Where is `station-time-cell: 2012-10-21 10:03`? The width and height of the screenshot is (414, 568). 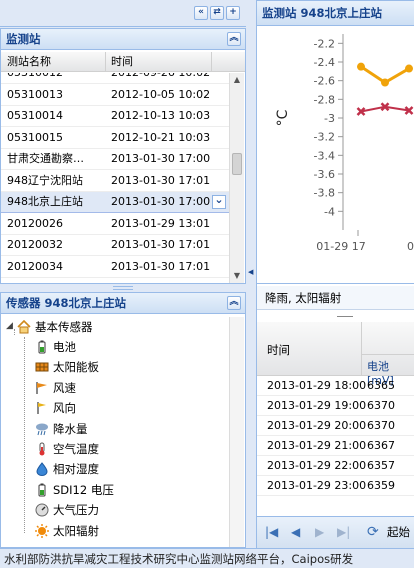 station-time-cell: 2012-10-21 10:03 is located at coordinates (161, 137).